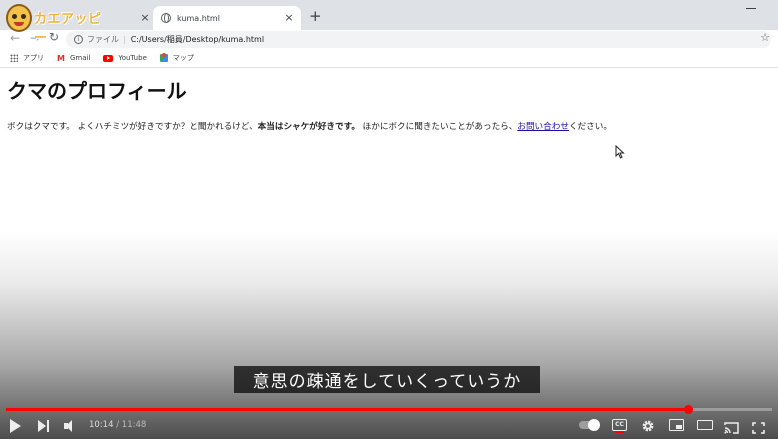 This screenshot has height=439, width=778. I want to click on para-text-1: ボクはクマです。 よくハチミツが好きですか？と聞かれるけど、, so click(132, 127).